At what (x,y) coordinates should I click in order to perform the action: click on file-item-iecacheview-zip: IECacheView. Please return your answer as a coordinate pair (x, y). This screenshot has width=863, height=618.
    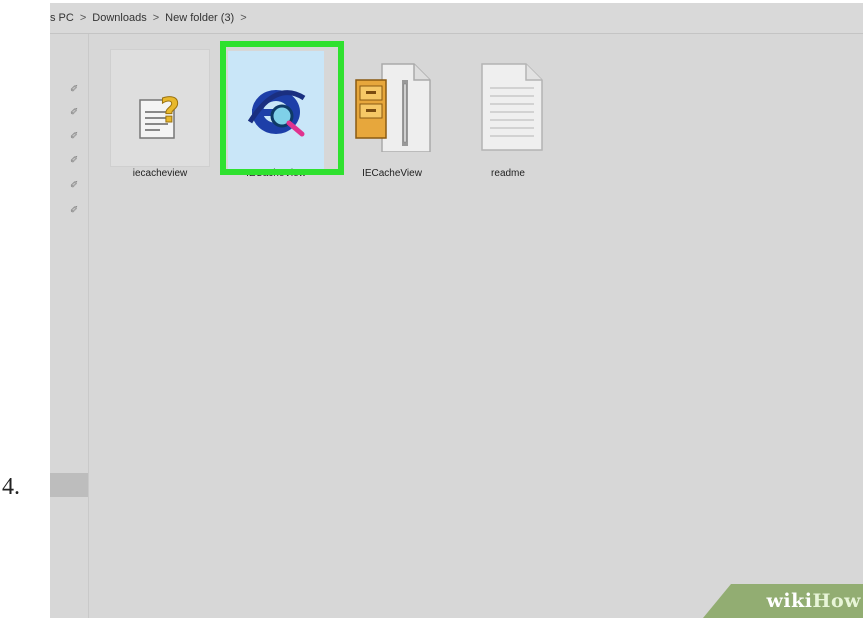
    Looking at the image, I should click on (392, 114).